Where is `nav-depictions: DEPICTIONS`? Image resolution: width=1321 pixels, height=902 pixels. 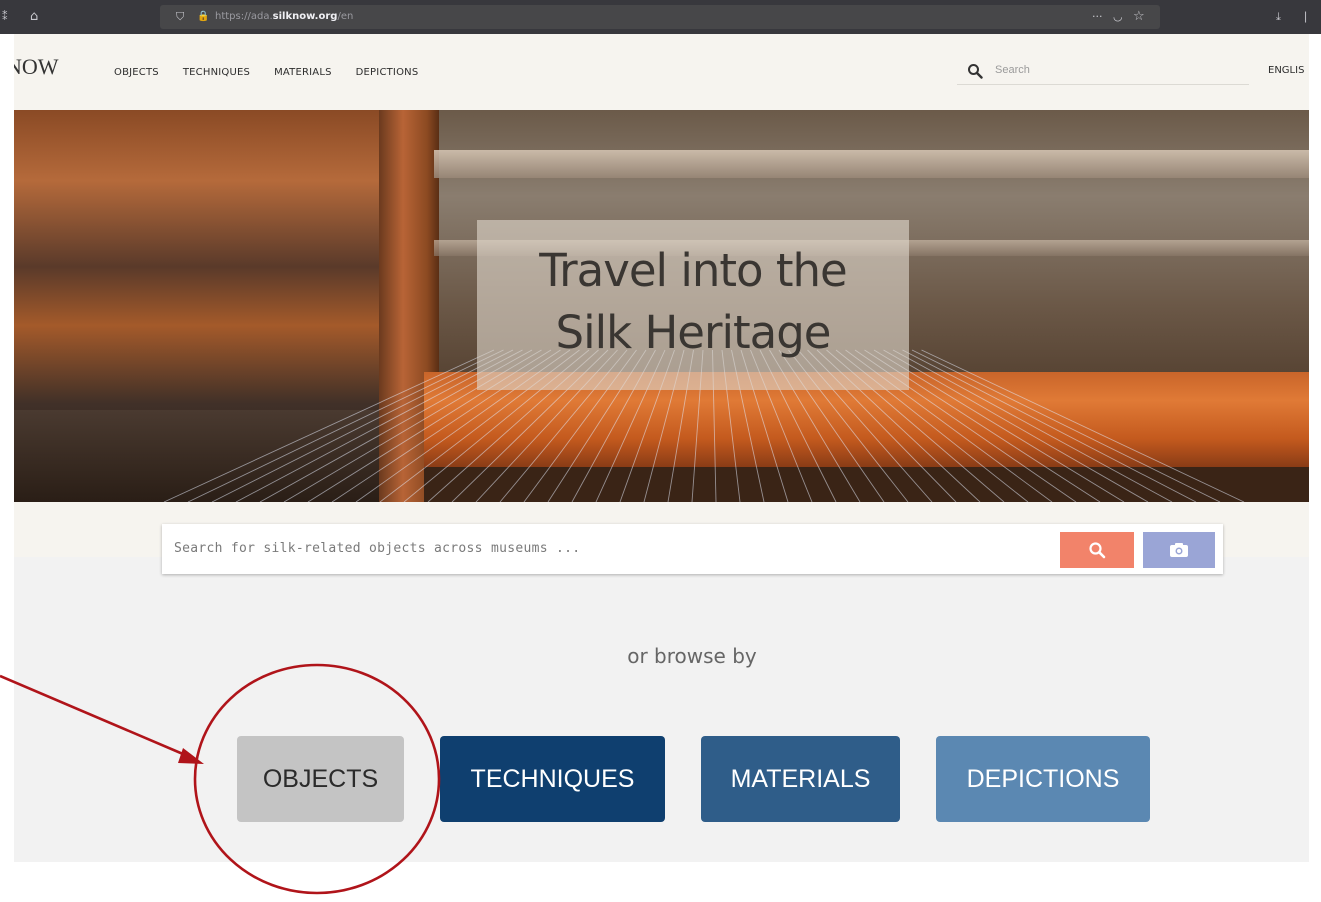 nav-depictions: DEPICTIONS is located at coordinates (387, 72).